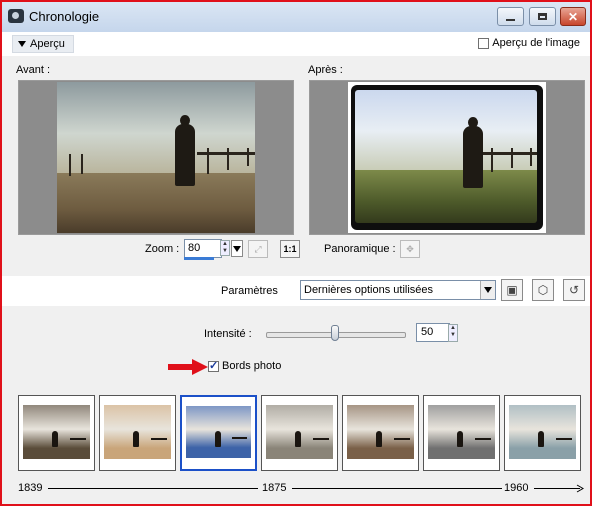 The width and height of the screenshot is (592, 506). What do you see at coordinates (33, 70) in the screenshot?
I see `before-label: Avant :` at bounding box center [33, 70].